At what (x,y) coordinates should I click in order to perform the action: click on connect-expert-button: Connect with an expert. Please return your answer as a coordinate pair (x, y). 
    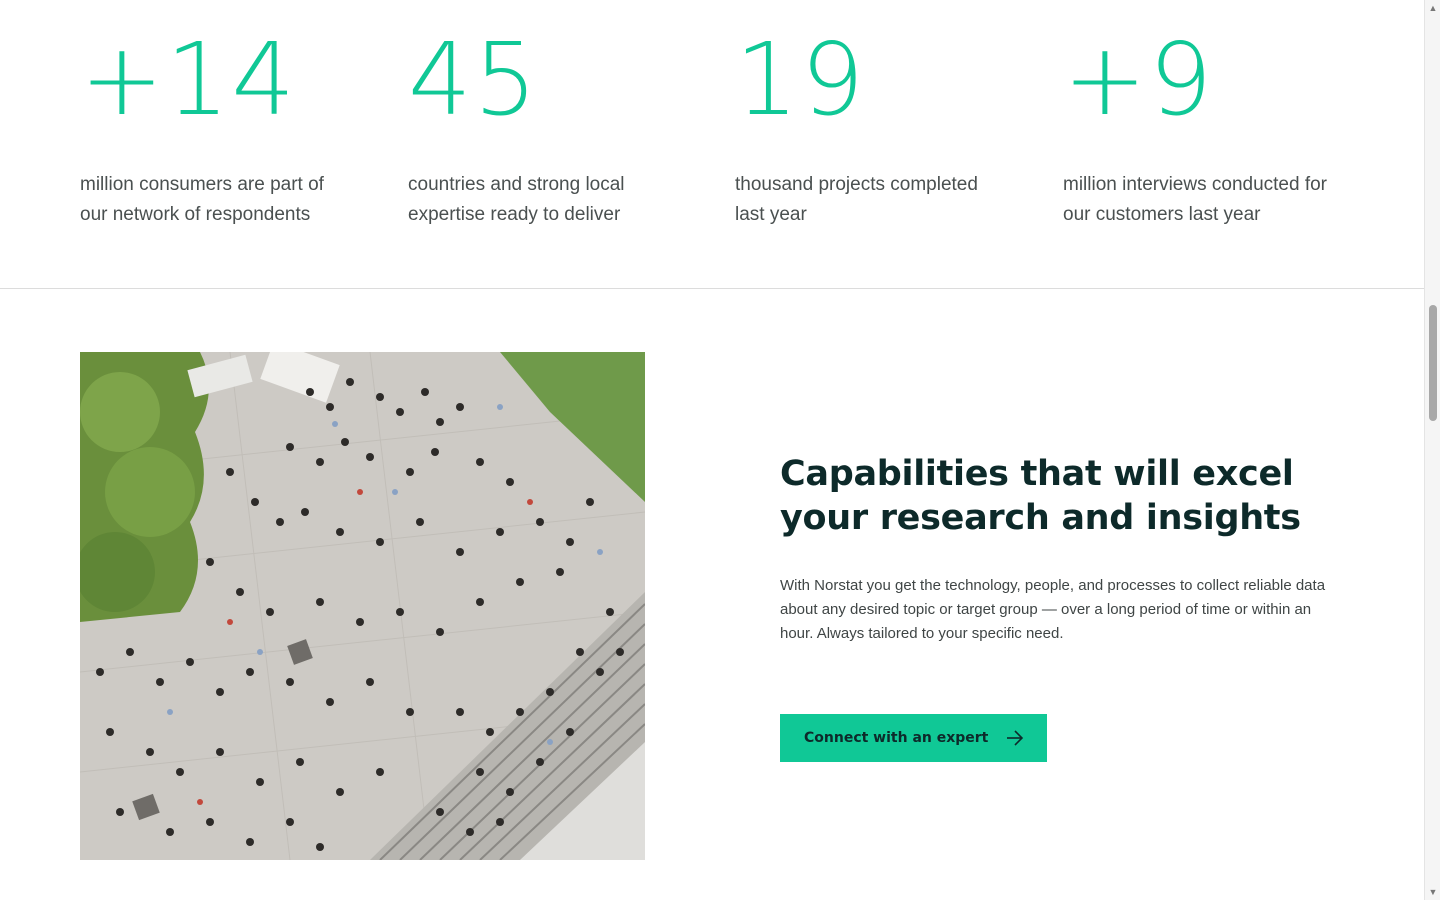
    Looking at the image, I should click on (913, 738).